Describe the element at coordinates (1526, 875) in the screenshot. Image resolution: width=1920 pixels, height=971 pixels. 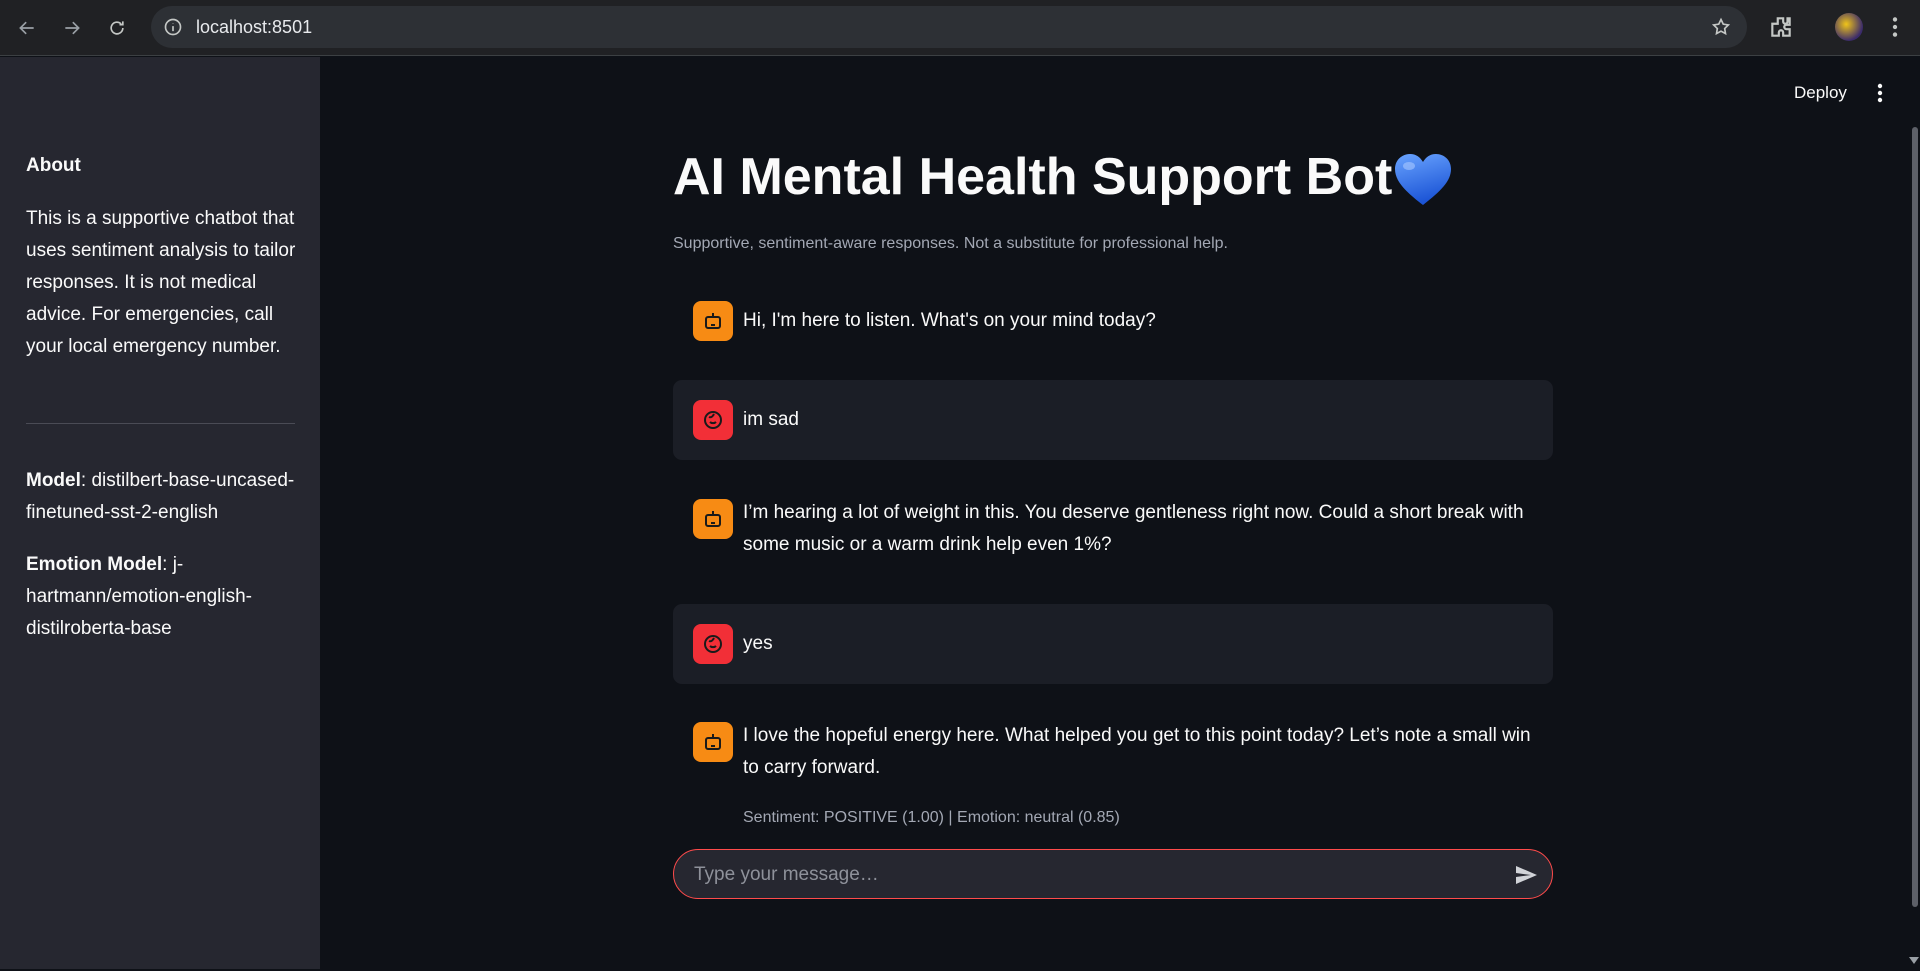
I see `send-icon` at that location.